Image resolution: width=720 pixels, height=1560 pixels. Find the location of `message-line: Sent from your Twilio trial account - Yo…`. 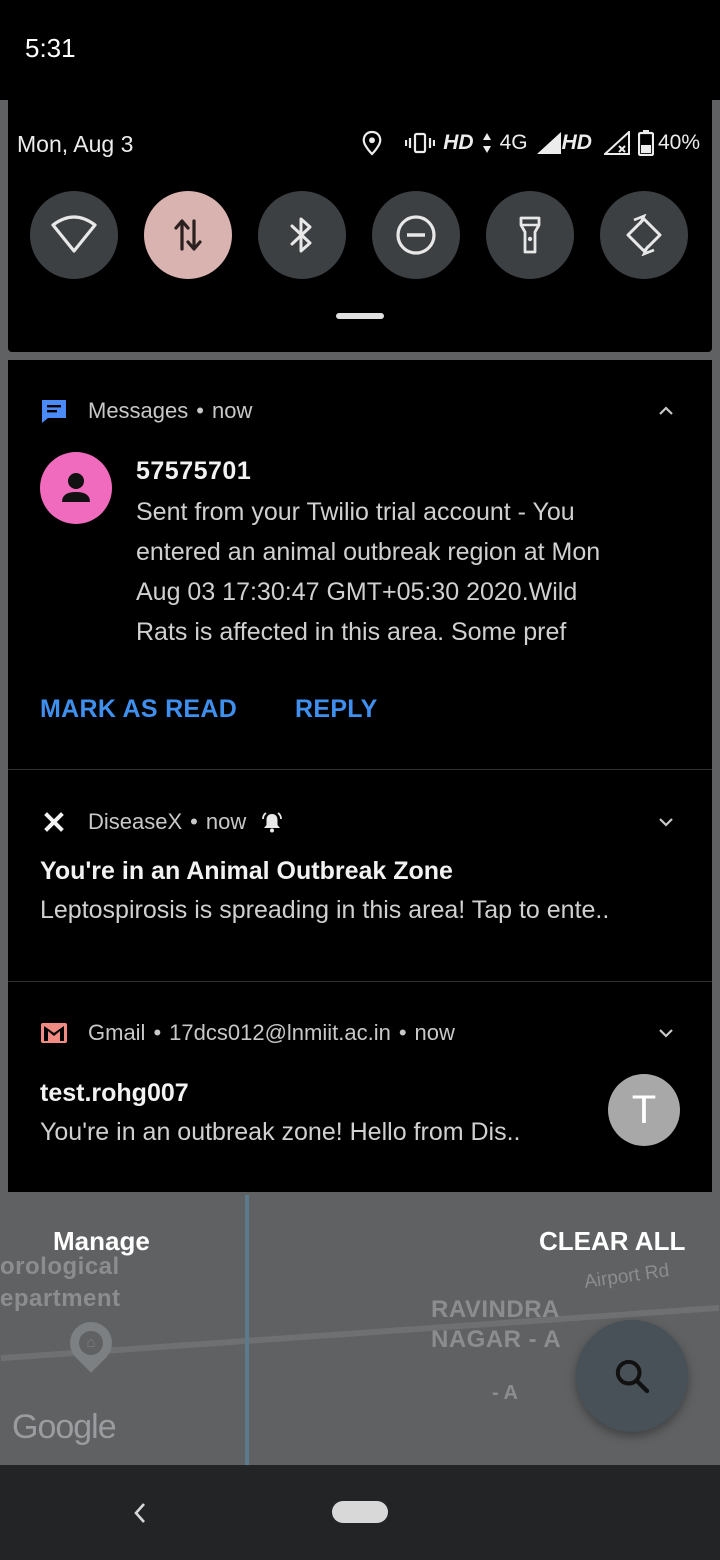

message-line: Sent from your Twilio trial account - Yo… is located at coordinates (355, 512).